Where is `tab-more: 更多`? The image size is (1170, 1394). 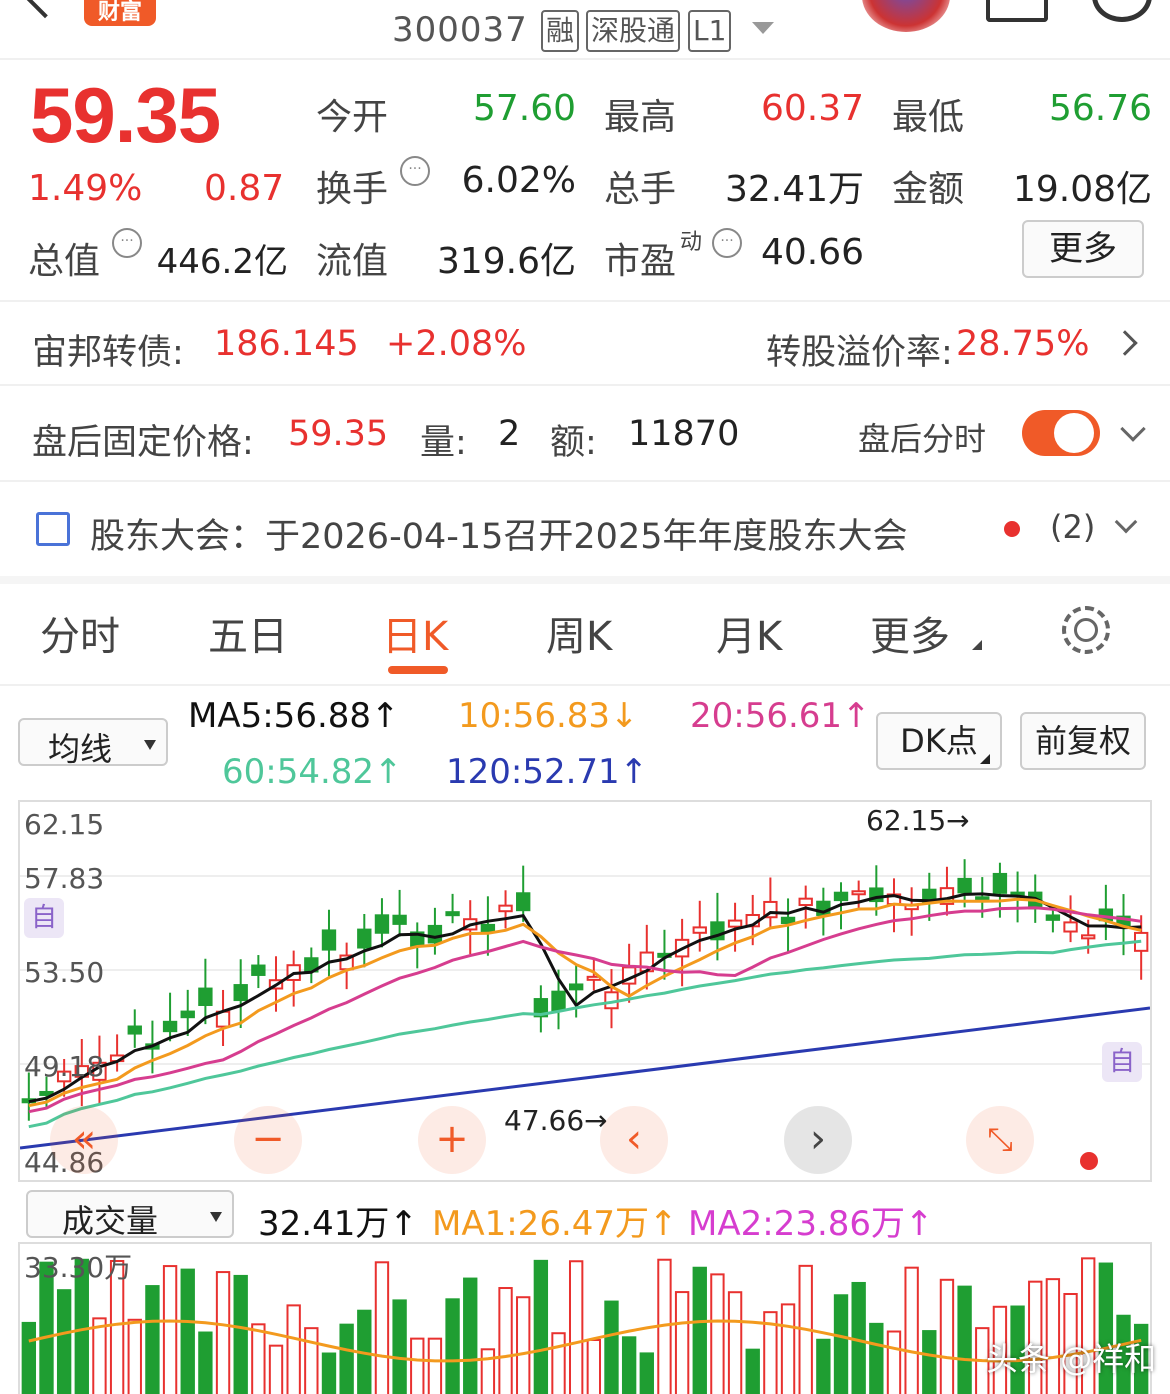
tab-more: 更多 is located at coordinates (910, 633).